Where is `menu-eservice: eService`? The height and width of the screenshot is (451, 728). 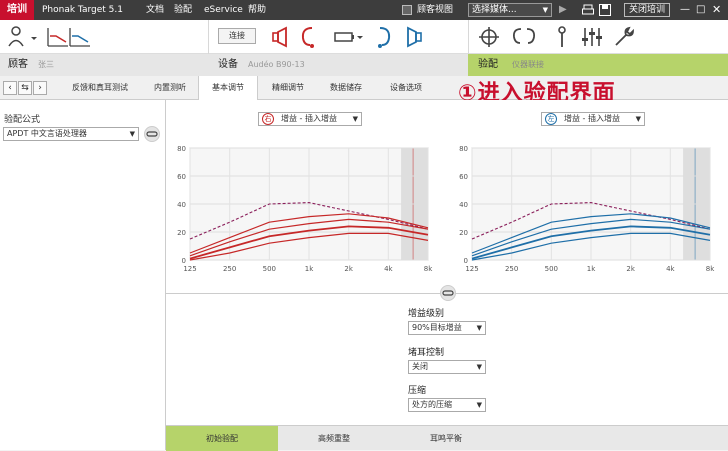
menu-eservice: eService is located at coordinates (223, 10).